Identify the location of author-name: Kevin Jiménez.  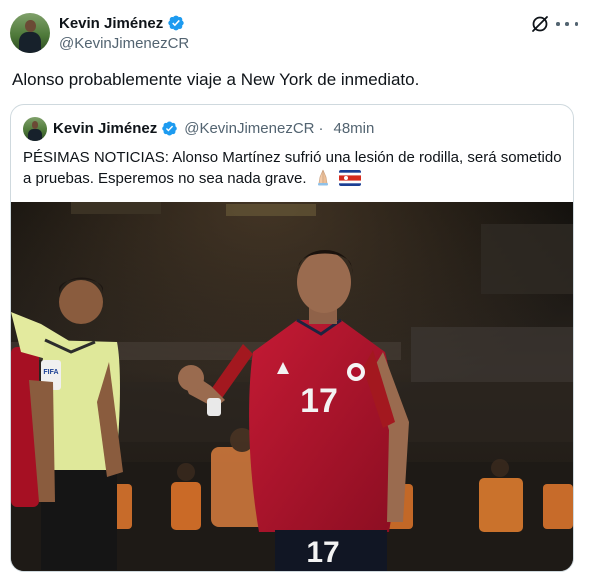
(111, 23).